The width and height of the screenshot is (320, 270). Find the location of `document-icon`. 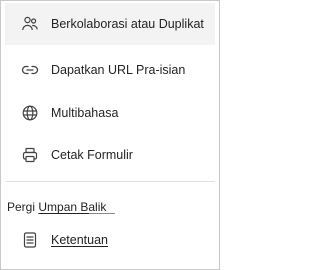

document-icon is located at coordinates (30, 240).